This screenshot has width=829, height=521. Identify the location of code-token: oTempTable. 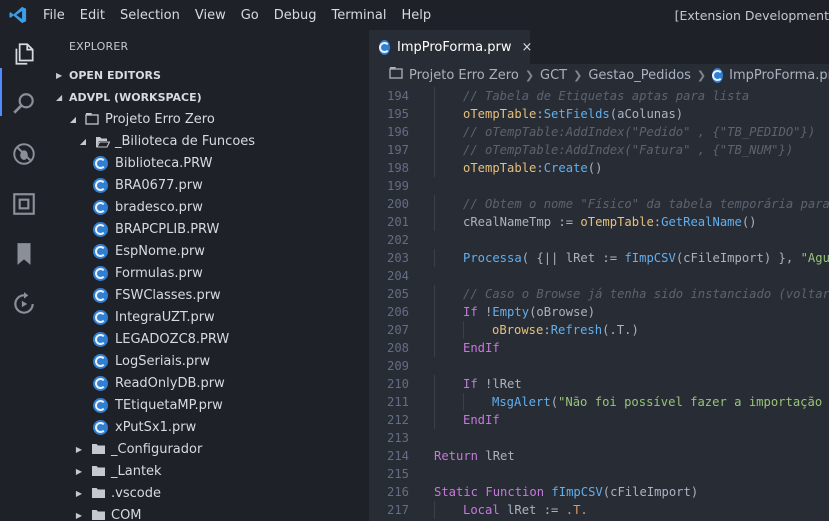
(500, 168).